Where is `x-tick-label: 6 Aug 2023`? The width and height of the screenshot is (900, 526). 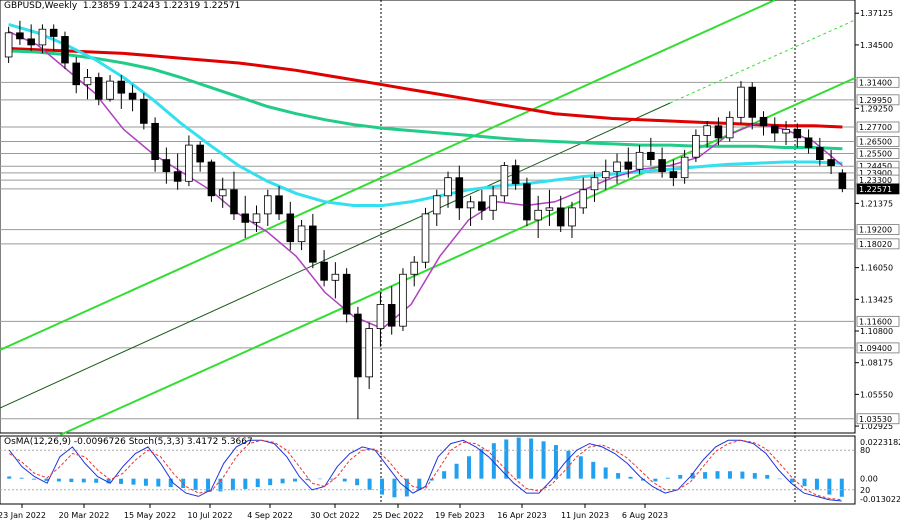 x-tick-label: 6 Aug 2023 is located at coordinates (645, 515).